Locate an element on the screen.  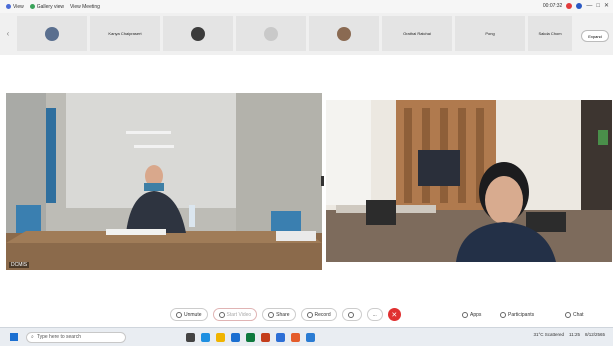
chat-button: Chat is located at coordinates (574, 314).